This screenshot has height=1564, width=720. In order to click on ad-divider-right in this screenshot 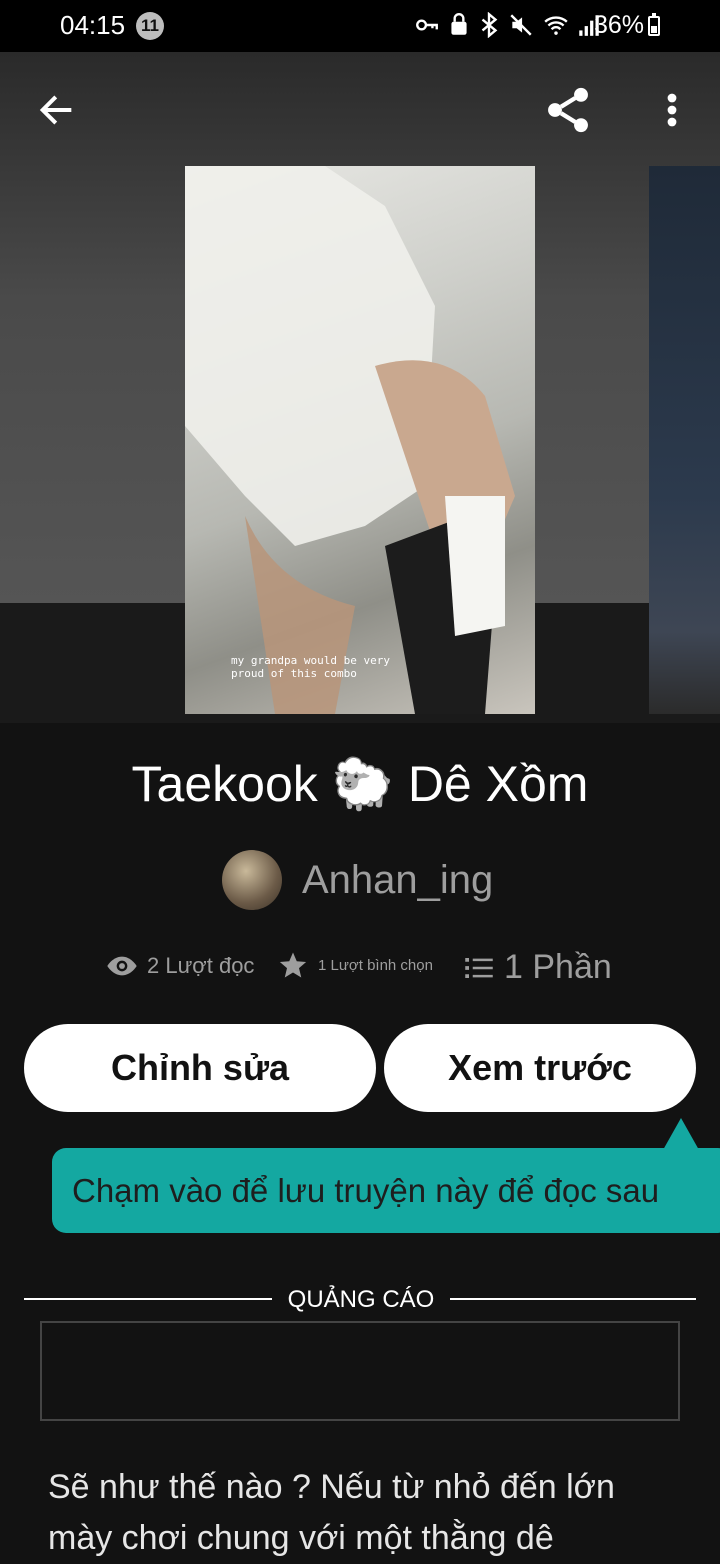, I will do `click(573, 1299)`.